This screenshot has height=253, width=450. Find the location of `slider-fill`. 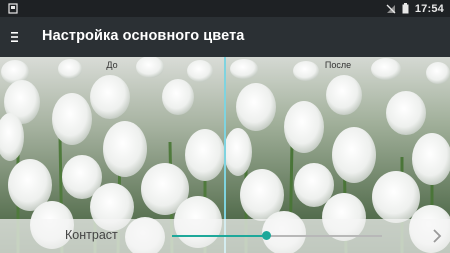

slider-fill is located at coordinates (219, 236).